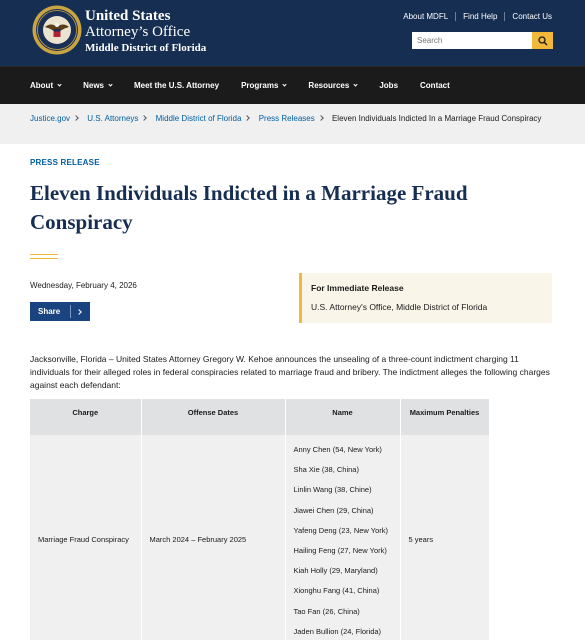 The height and width of the screenshot is (640, 585). Describe the element at coordinates (341, 530) in the screenshot. I see `defendant-name: Yafeng Deng (23, New York)` at that location.